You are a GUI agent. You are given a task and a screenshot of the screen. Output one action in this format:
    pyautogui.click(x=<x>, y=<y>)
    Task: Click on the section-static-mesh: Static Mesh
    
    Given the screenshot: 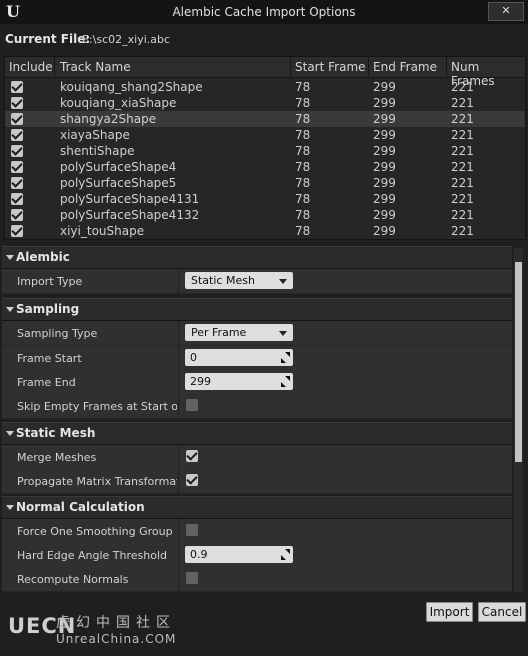 What is the action you would take?
    pyautogui.click(x=257, y=433)
    